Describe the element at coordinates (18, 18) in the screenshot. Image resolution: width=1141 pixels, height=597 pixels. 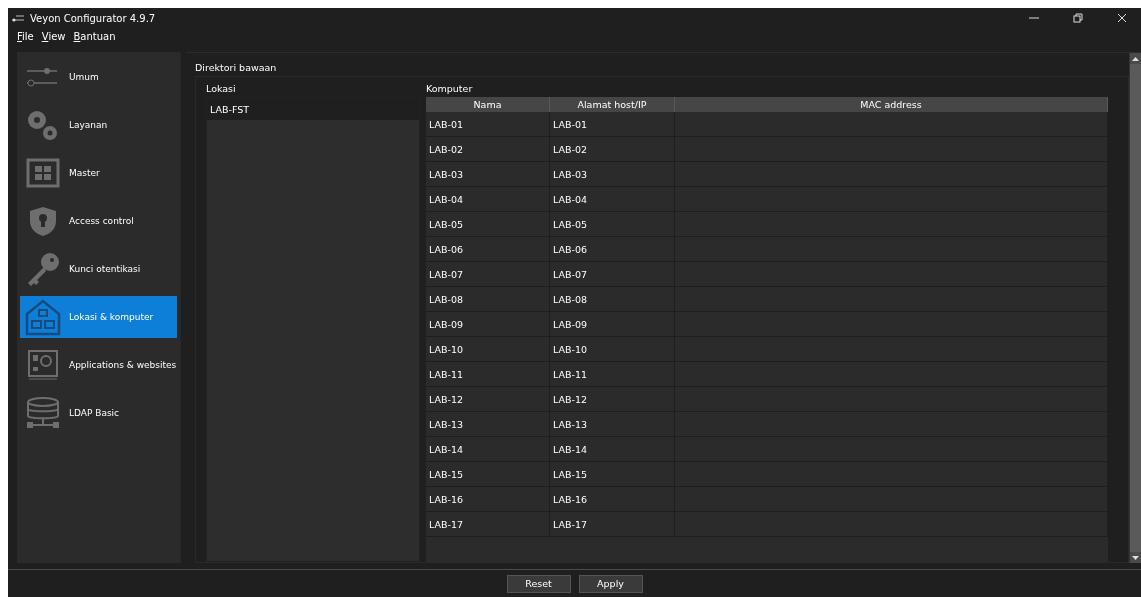
I see `app-logo-icon` at that location.